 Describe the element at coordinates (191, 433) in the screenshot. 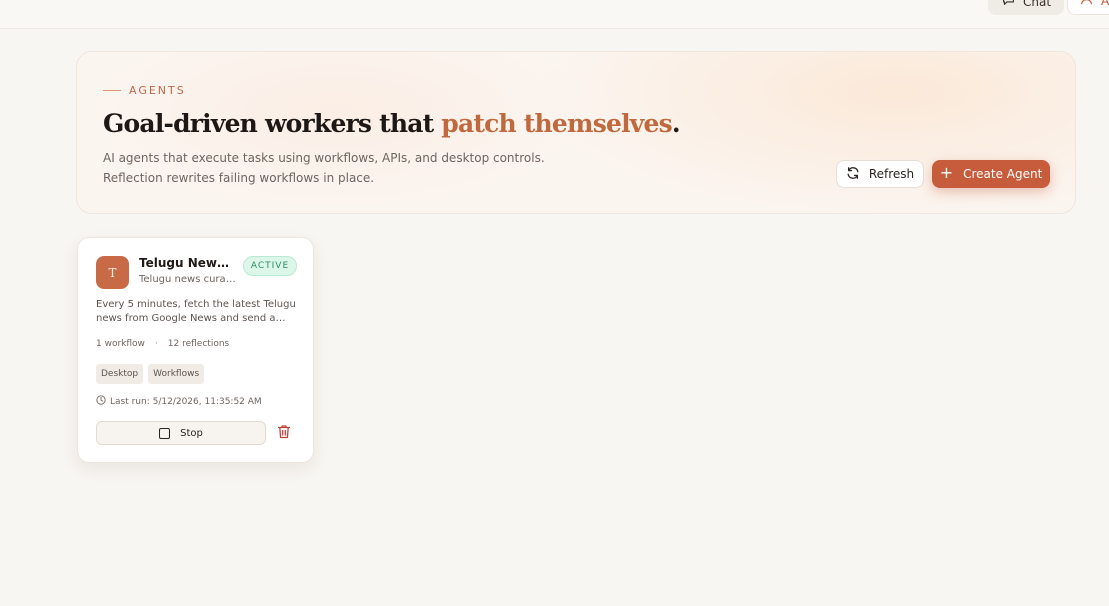

I see `stop-label: Stop` at that location.